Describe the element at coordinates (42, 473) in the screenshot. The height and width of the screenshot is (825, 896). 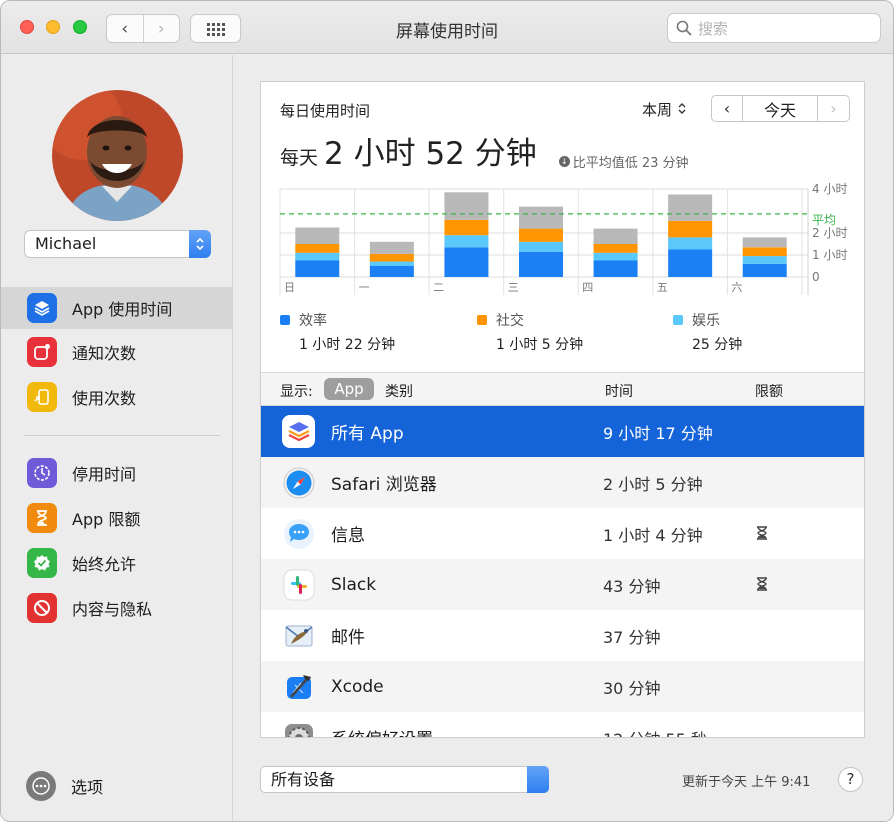
I see `downtime-icon` at that location.